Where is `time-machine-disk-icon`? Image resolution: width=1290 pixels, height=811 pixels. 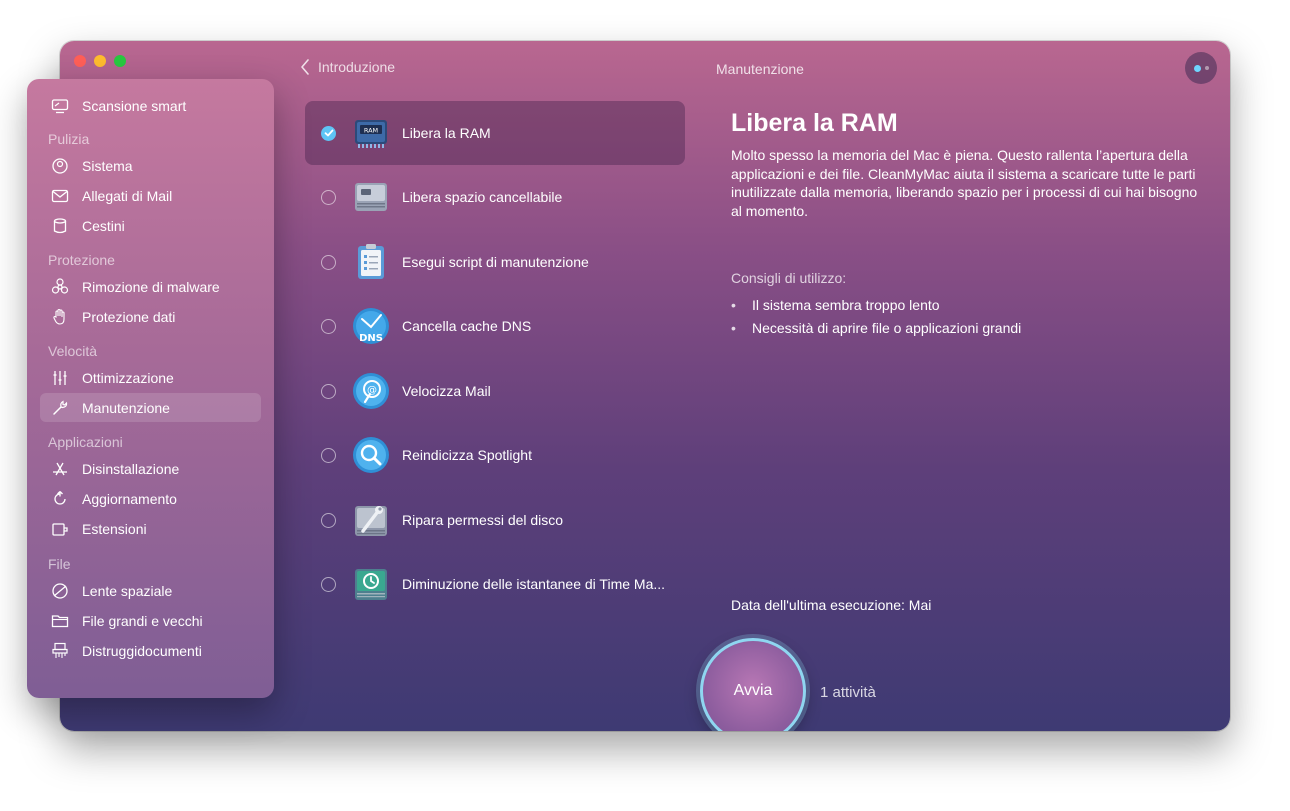 time-machine-disk-icon is located at coordinates (371, 584).